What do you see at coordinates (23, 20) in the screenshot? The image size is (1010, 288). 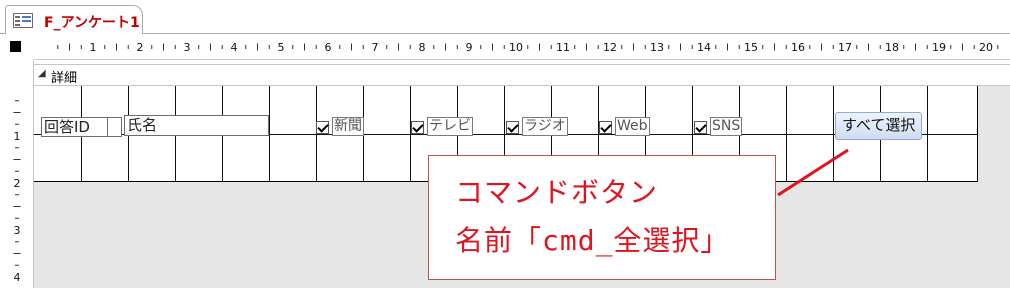 I see `form-icon` at bounding box center [23, 20].